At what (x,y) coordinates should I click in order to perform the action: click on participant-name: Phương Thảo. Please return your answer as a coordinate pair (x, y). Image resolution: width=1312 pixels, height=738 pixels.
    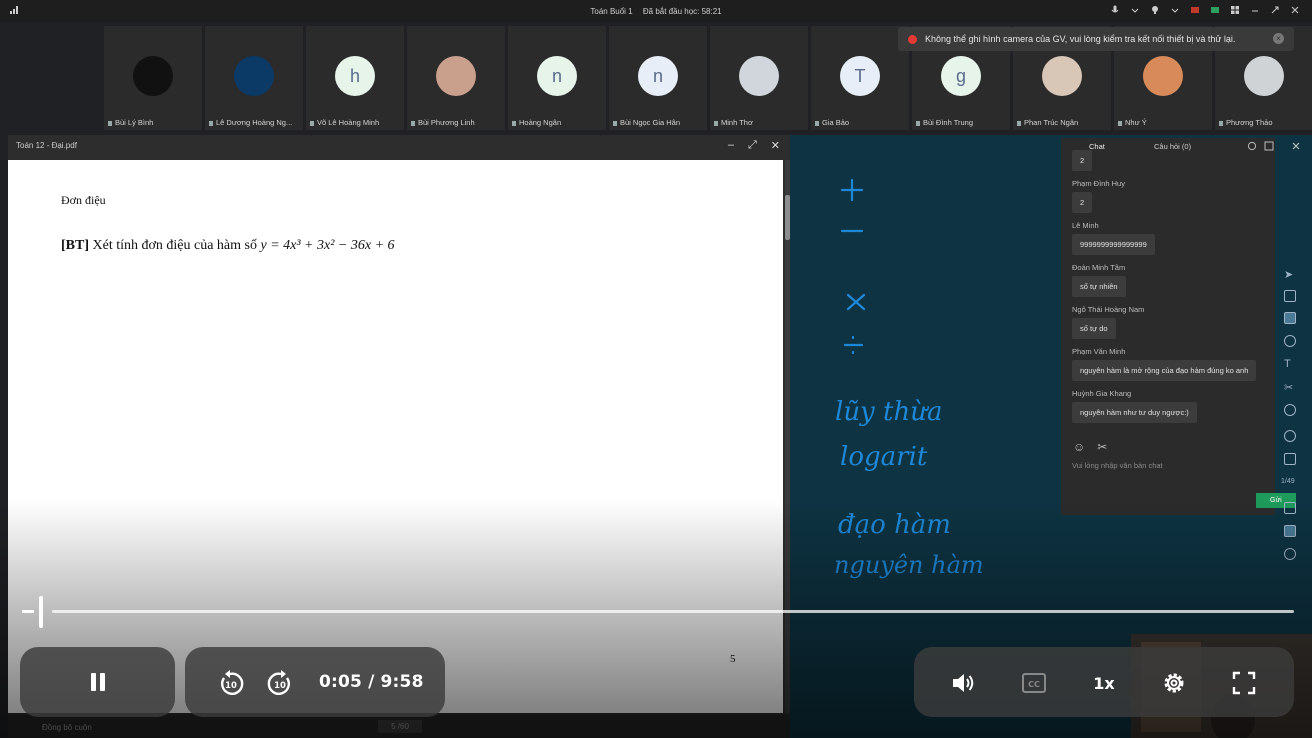
    Looking at the image, I should click on (1265, 122).